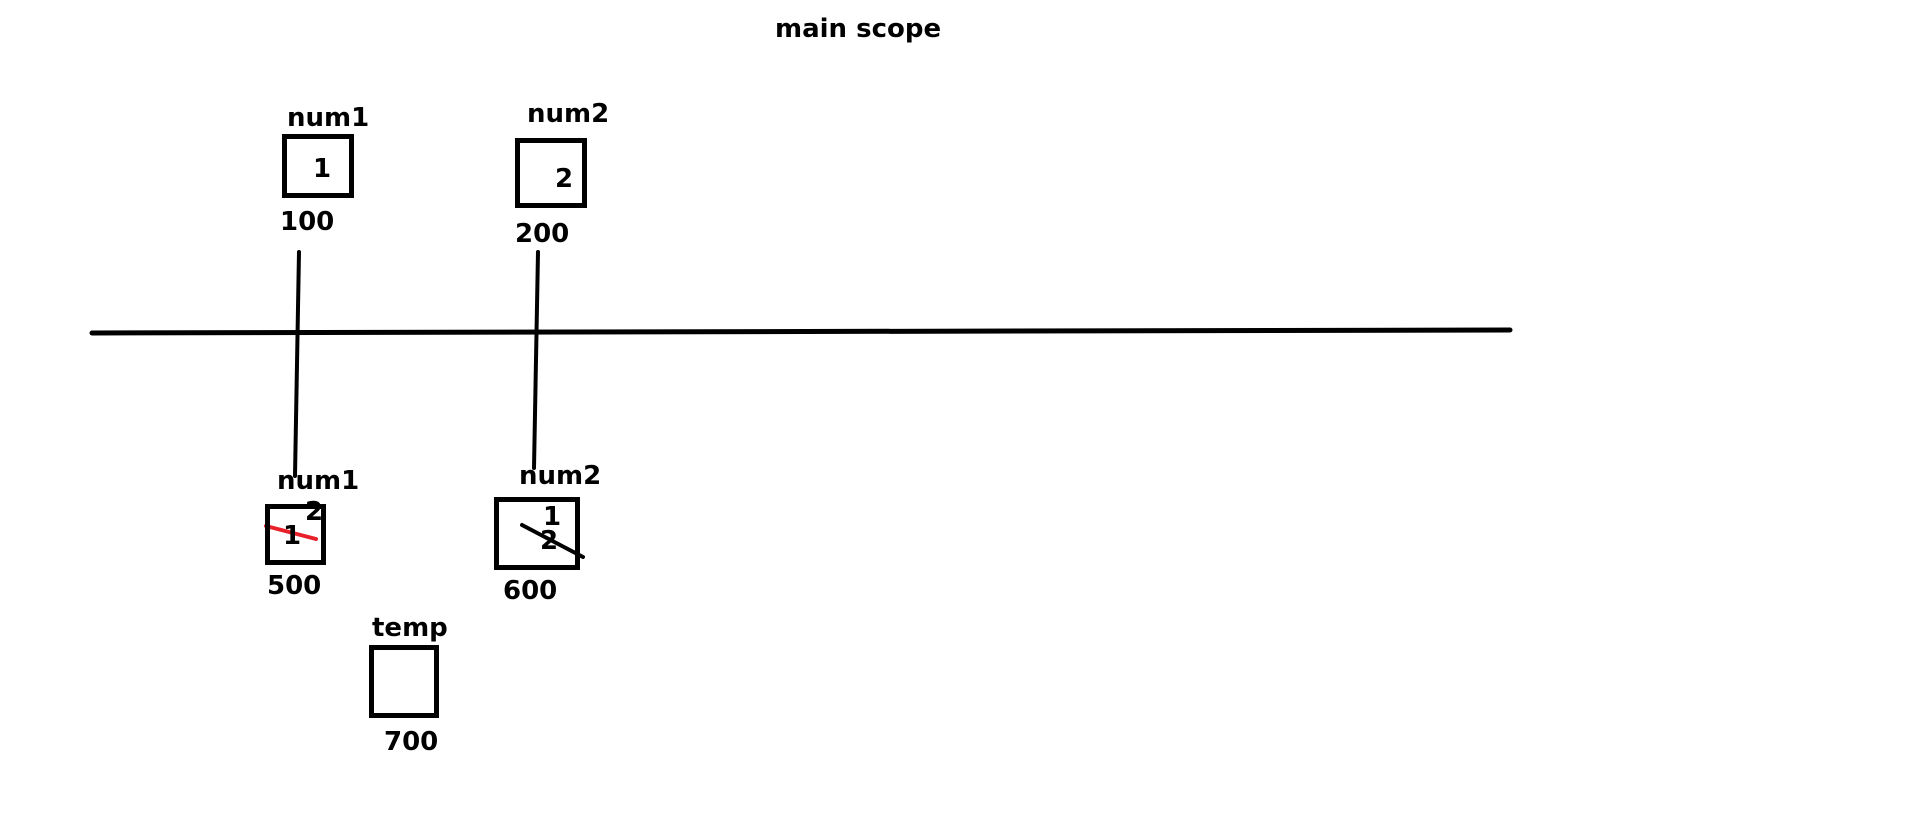 This screenshot has width=1906, height=820. What do you see at coordinates (410, 628) in the screenshot?
I see `var-label-temp-func: temp` at bounding box center [410, 628].